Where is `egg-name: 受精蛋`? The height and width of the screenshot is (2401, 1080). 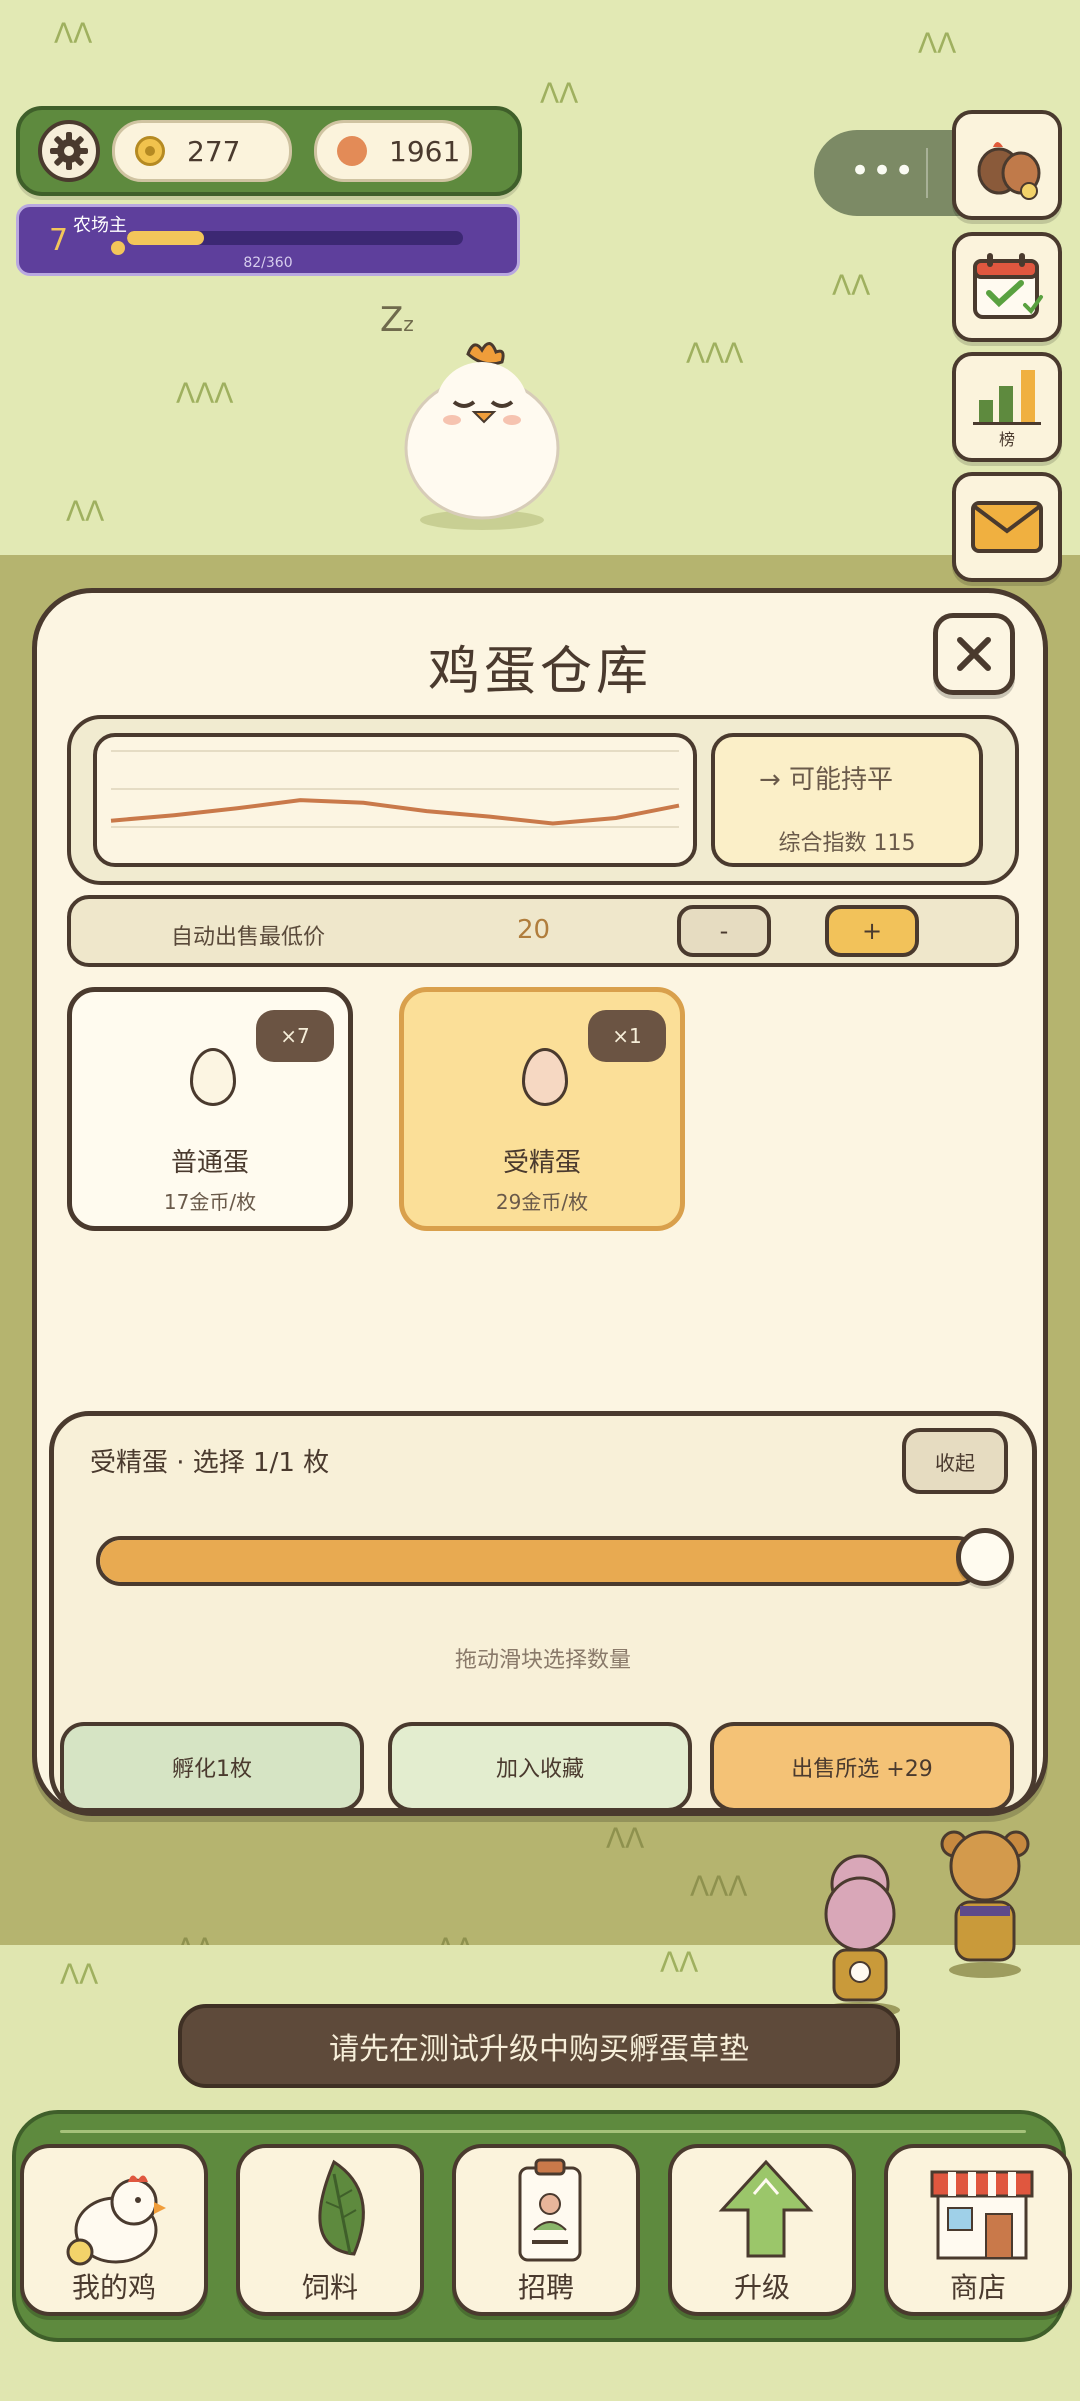
egg-name: 受精蛋 is located at coordinates (541, 1163).